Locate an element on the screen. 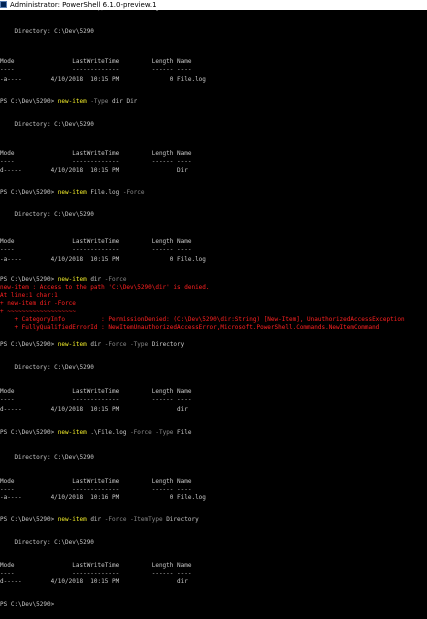 The height and width of the screenshot is (619, 427). console-line: PS C:\Dev\5290> new-item File.log -Force is located at coordinates (72, 192).